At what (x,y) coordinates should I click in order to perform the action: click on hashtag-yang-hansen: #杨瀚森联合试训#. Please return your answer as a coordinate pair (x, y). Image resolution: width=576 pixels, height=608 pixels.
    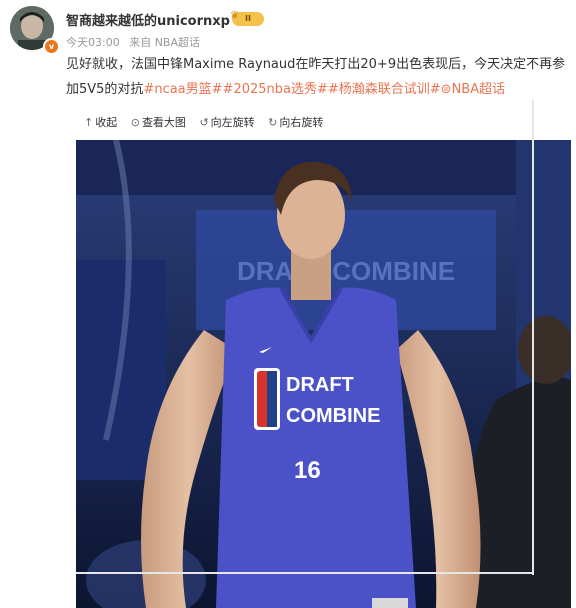
    Looking at the image, I should click on (384, 89).